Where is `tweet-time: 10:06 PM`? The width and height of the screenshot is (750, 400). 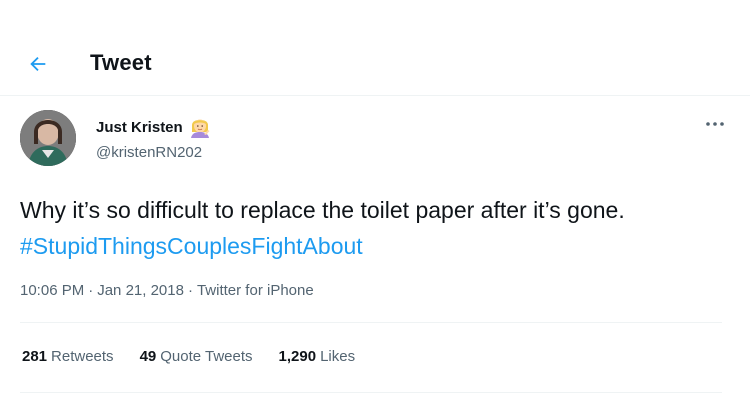 tweet-time: 10:06 PM is located at coordinates (52, 290).